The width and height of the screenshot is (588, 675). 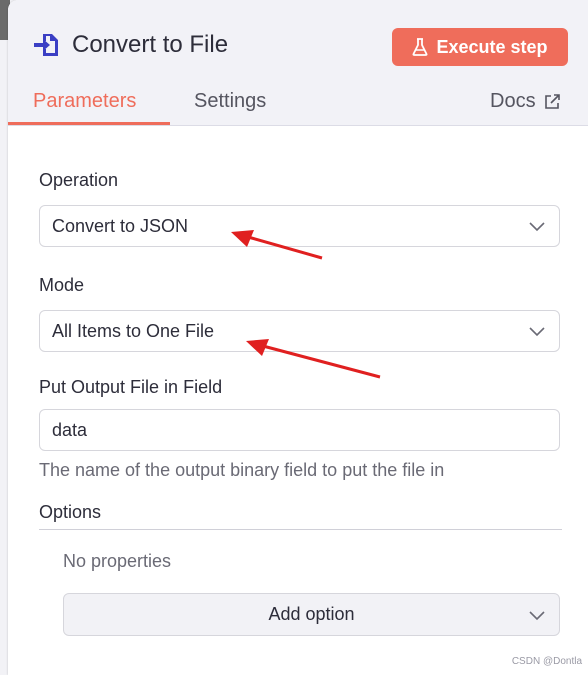 I want to click on execute-step-button: Execute step, so click(x=480, y=47).